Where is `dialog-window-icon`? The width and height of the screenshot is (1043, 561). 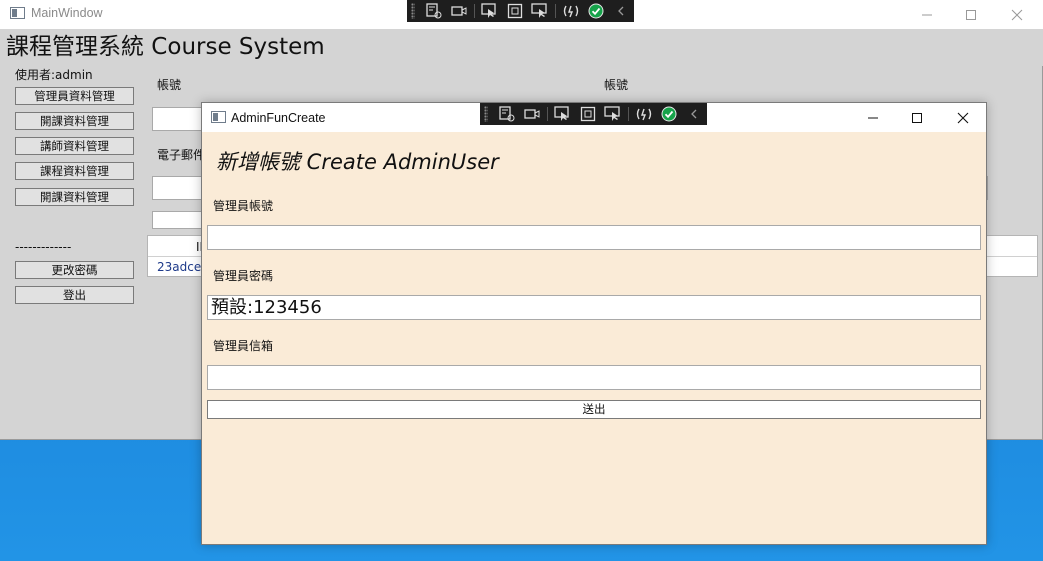 dialog-window-icon is located at coordinates (218, 117).